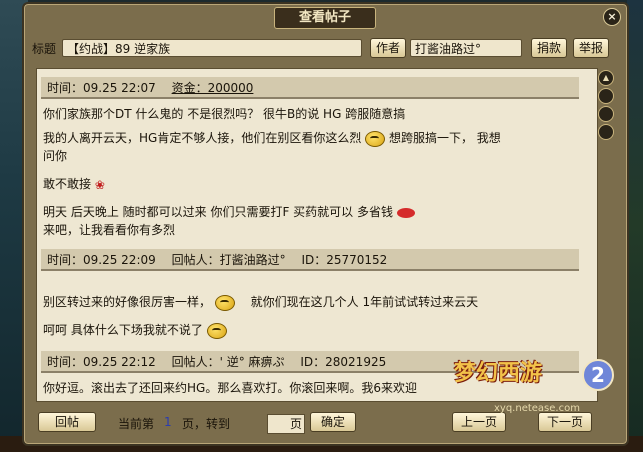  Describe the element at coordinates (549, 48) in the screenshot. I see `donate-button: 捐款` at that location.